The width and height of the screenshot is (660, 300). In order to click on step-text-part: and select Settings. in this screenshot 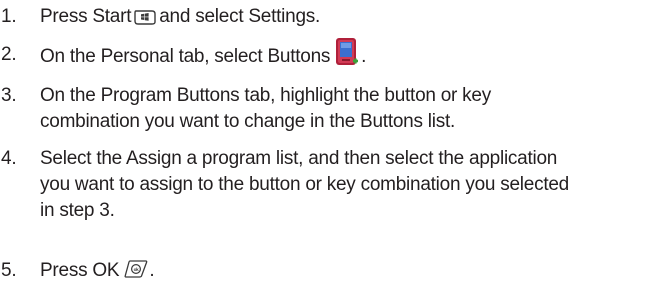, I will do `click(240, 16)`.